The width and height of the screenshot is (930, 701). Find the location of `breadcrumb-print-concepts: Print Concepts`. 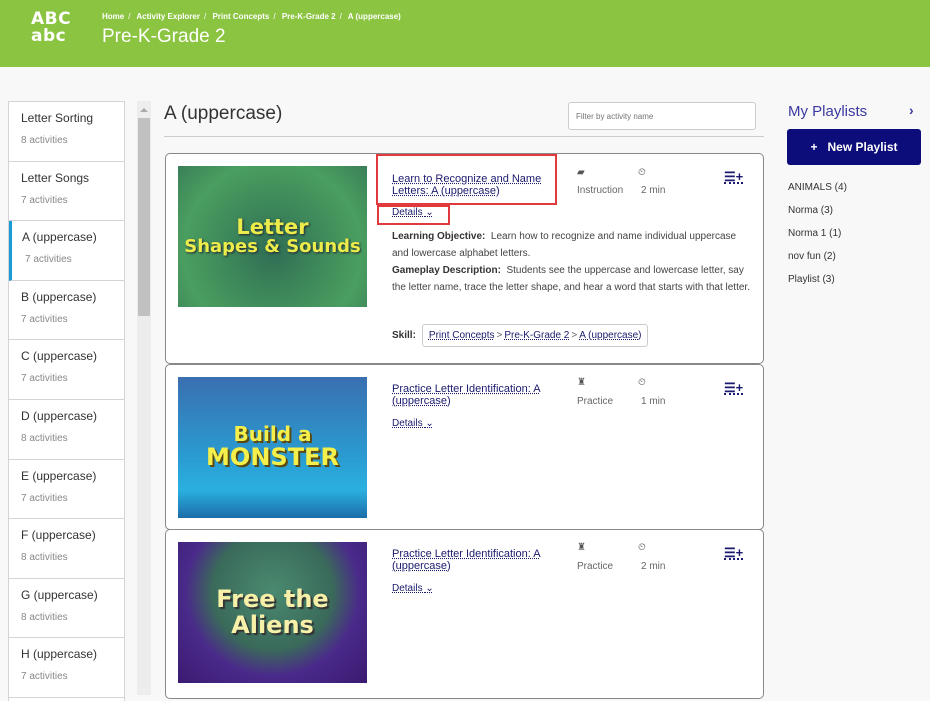

breadcrumb-print-concepts: Print Concepts is located at coordinates (240, 16).